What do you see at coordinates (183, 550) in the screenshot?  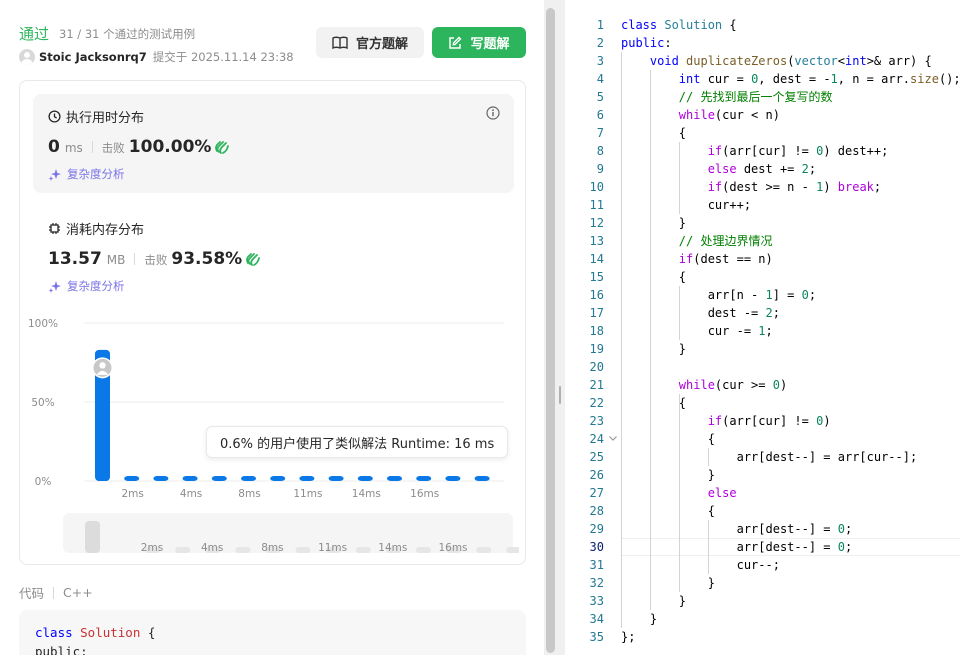 I see `mini-bar` at bounding box center [183, 550].